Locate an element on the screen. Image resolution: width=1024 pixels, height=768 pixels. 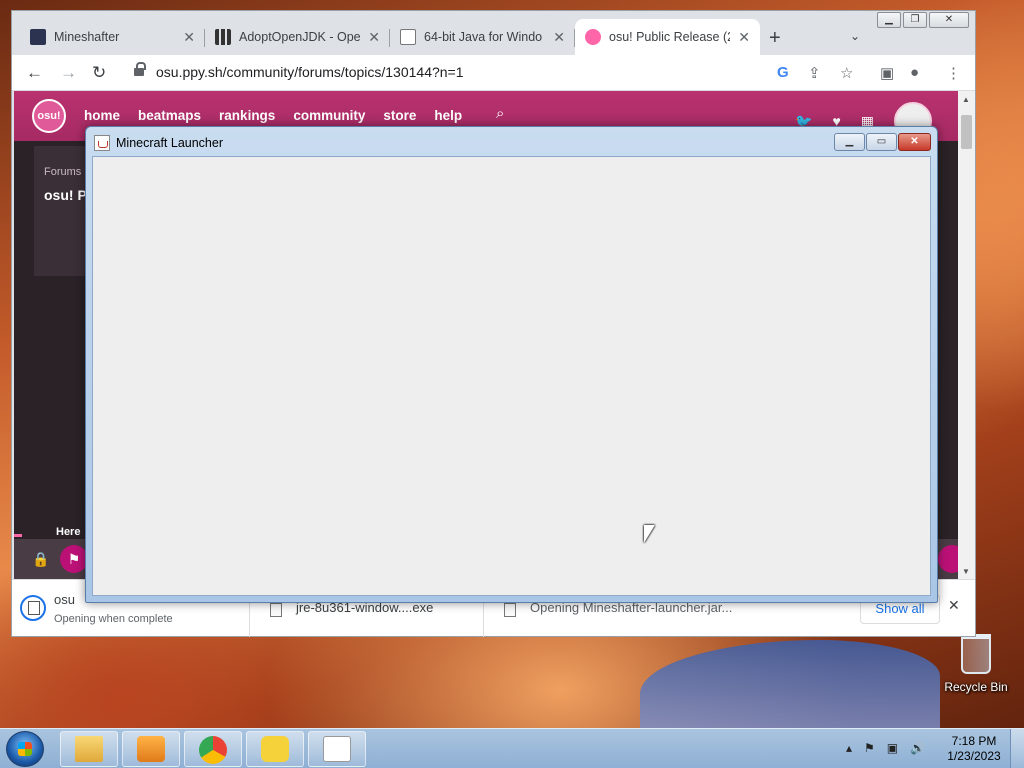
show-desktop-button is located at coordinates (1017, 748).